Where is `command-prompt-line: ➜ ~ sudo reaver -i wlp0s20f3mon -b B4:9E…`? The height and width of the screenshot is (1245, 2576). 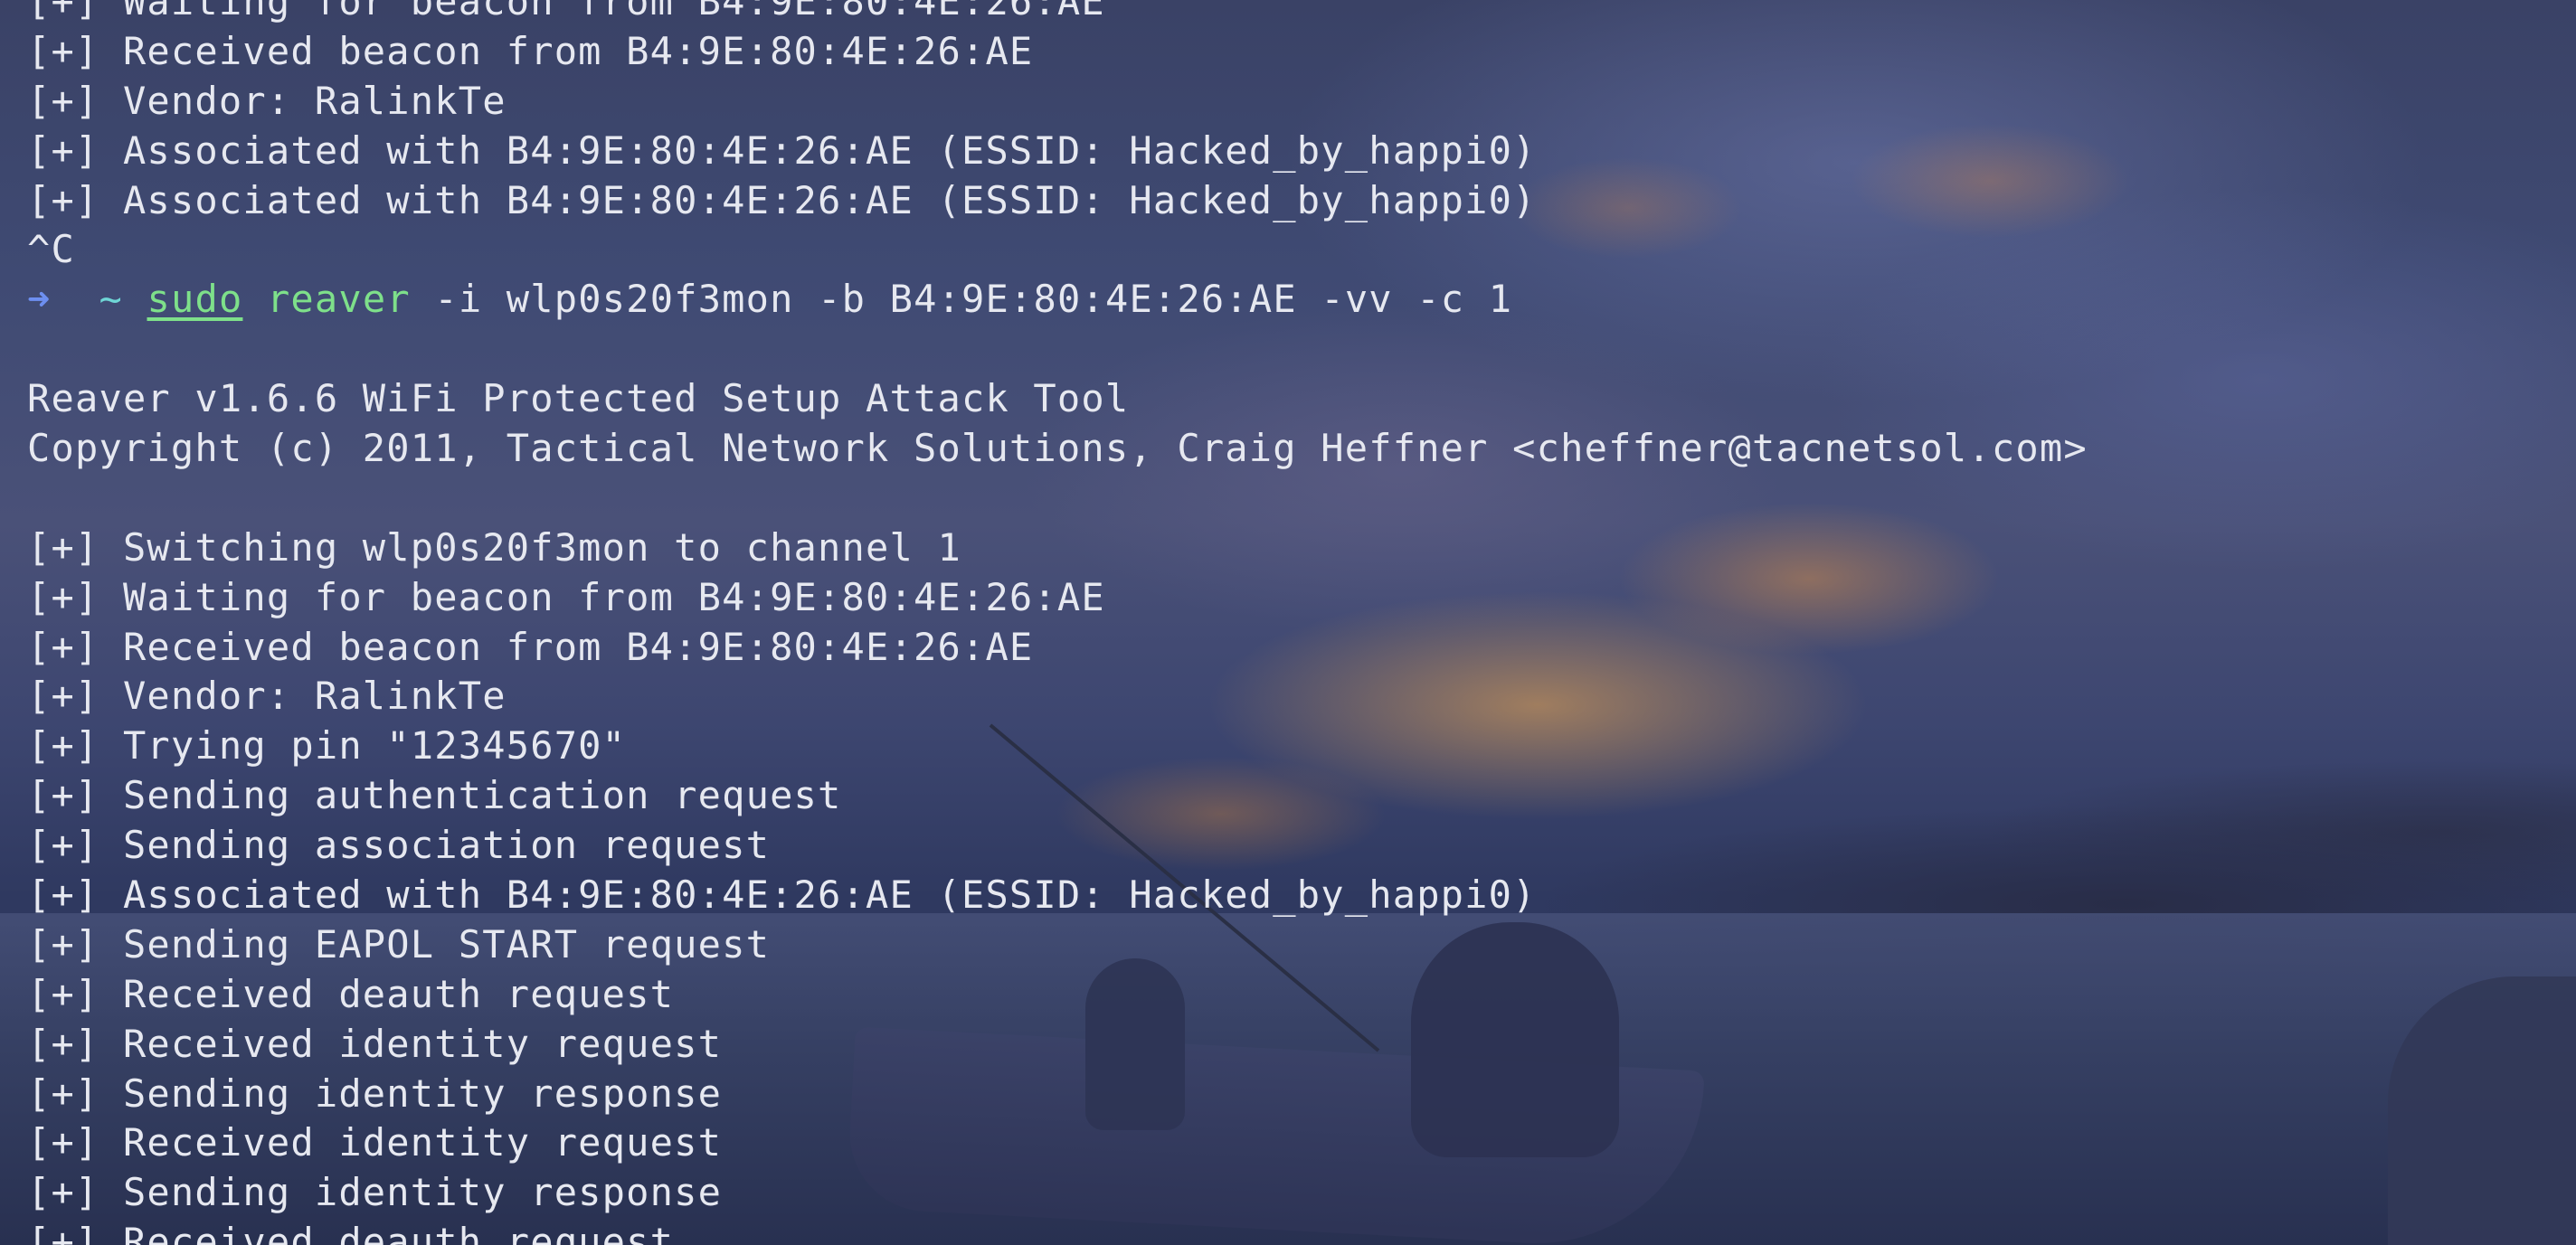 command-prompt-line: ➜ ~ sudo reaver -i wlp0s20f3mon -b B4:9E… is located at coordinates (1301, 300).